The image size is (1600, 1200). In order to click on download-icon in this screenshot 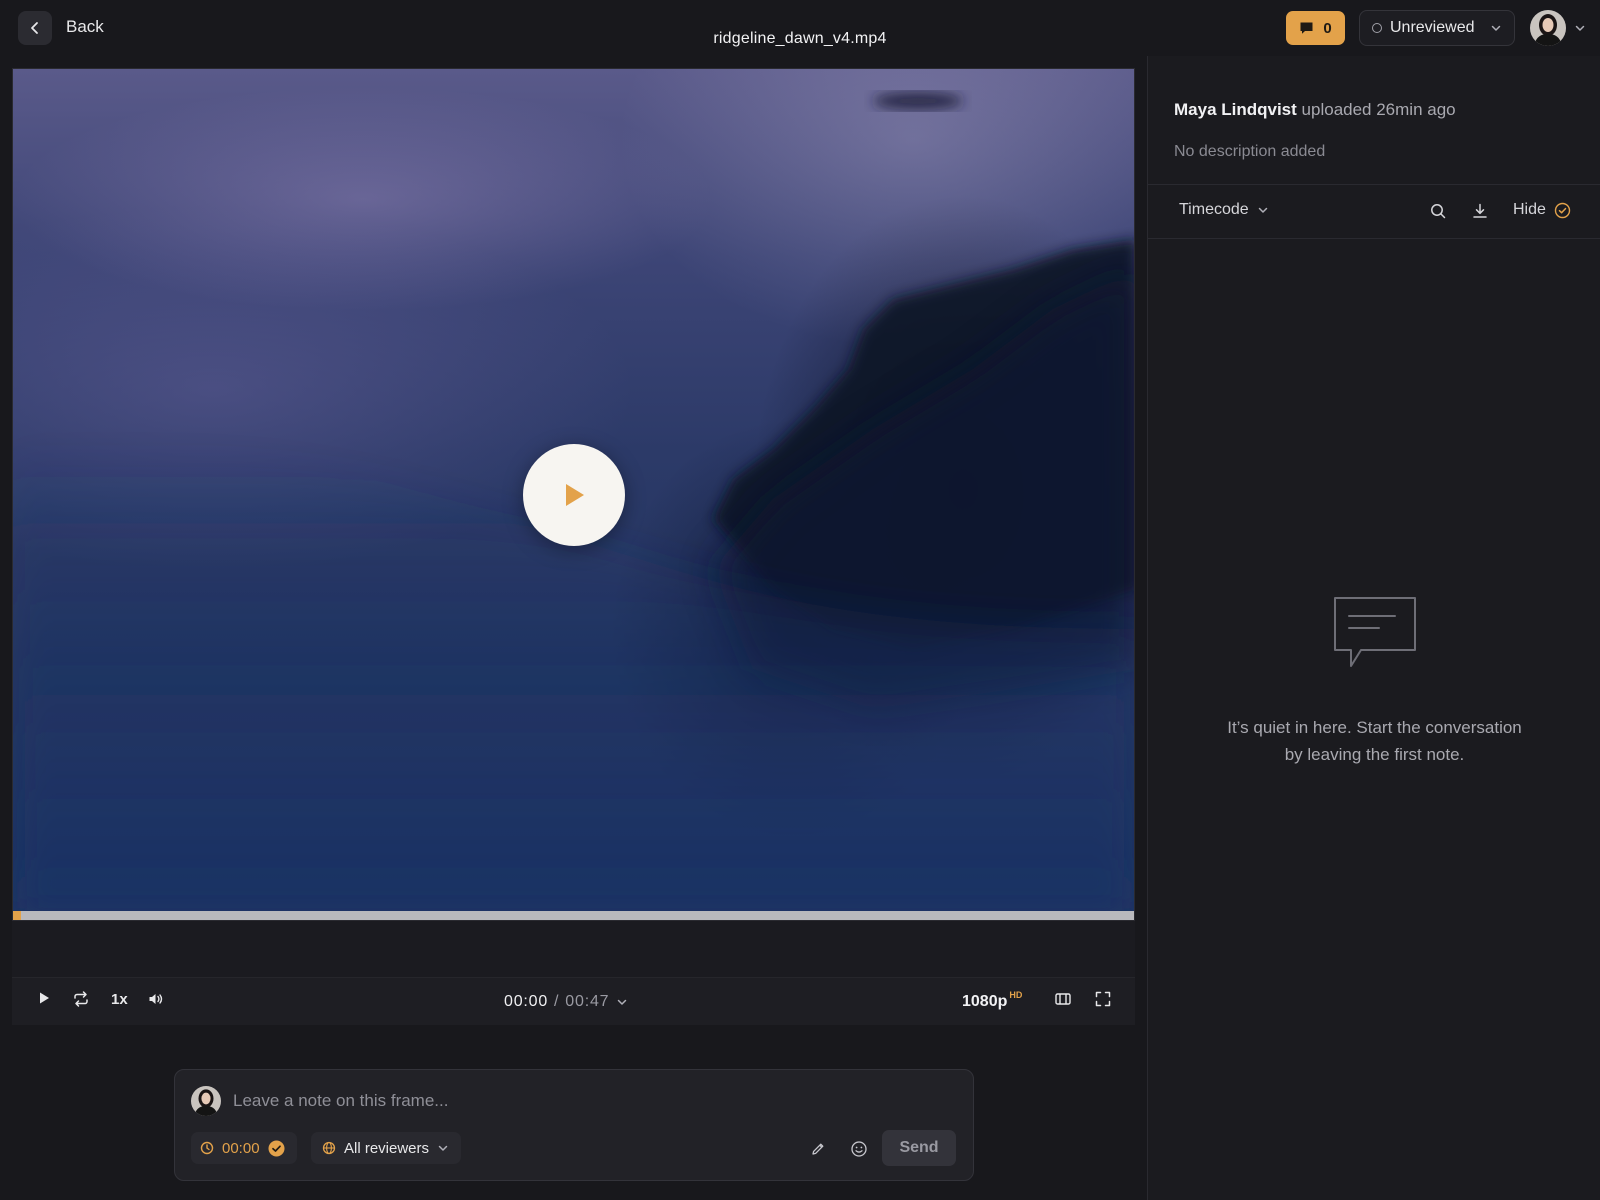, I will do `click(1480, 211)`.